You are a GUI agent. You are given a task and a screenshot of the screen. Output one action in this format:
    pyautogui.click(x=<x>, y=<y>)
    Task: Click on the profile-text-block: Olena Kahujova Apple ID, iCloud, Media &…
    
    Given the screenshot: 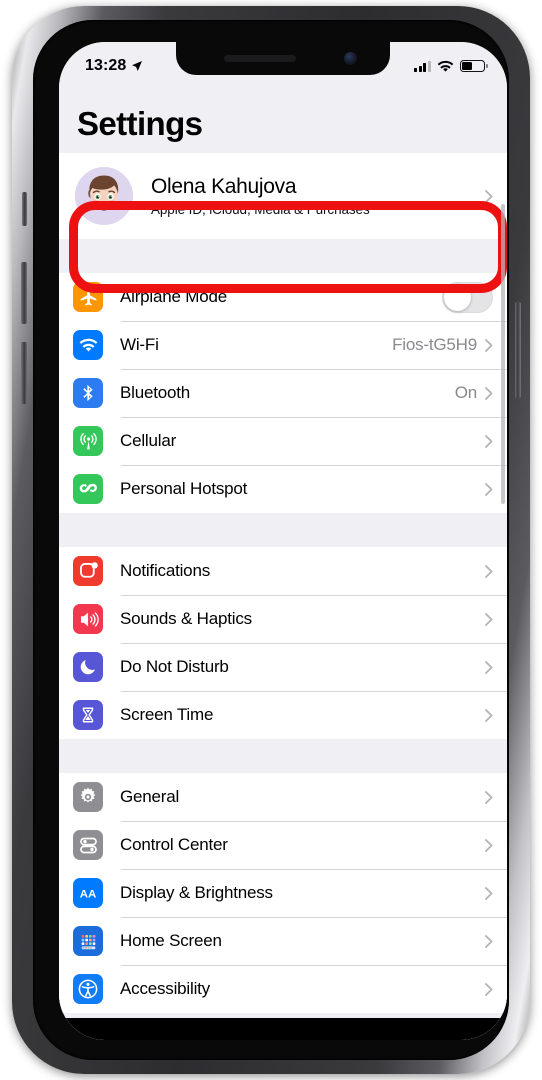 What is the action you would take?
    pyautogui.click(x=318, y=196)
    